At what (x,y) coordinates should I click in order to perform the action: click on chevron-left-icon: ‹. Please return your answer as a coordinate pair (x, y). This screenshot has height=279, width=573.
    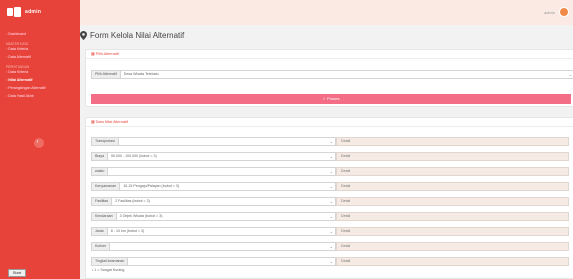
    Looking at the image, I should click on (37, 142).